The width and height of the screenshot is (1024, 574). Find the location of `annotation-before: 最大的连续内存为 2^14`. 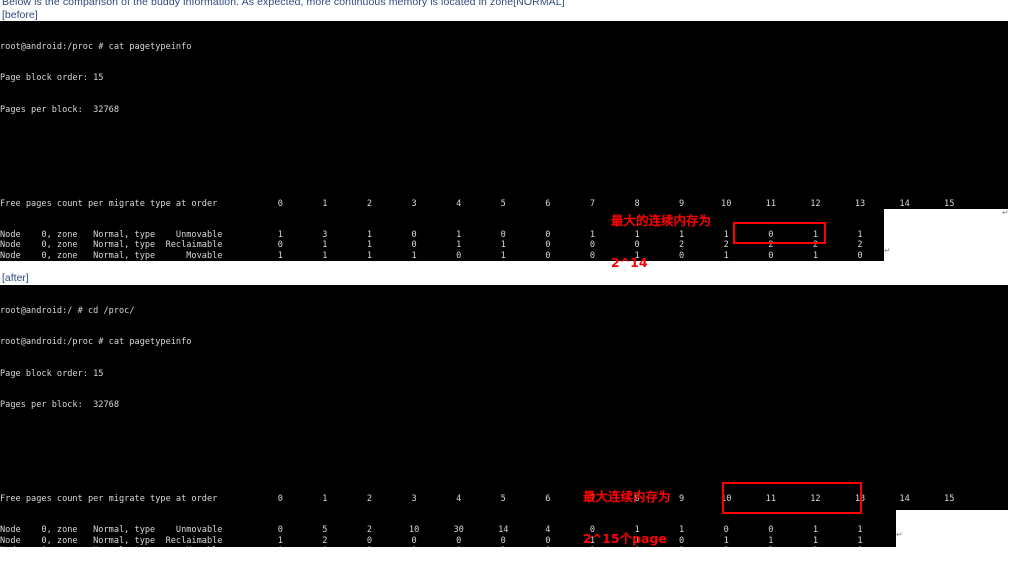

annotation-before: 最大的连续内存为 2^14 is located at coordinates (661, 242).